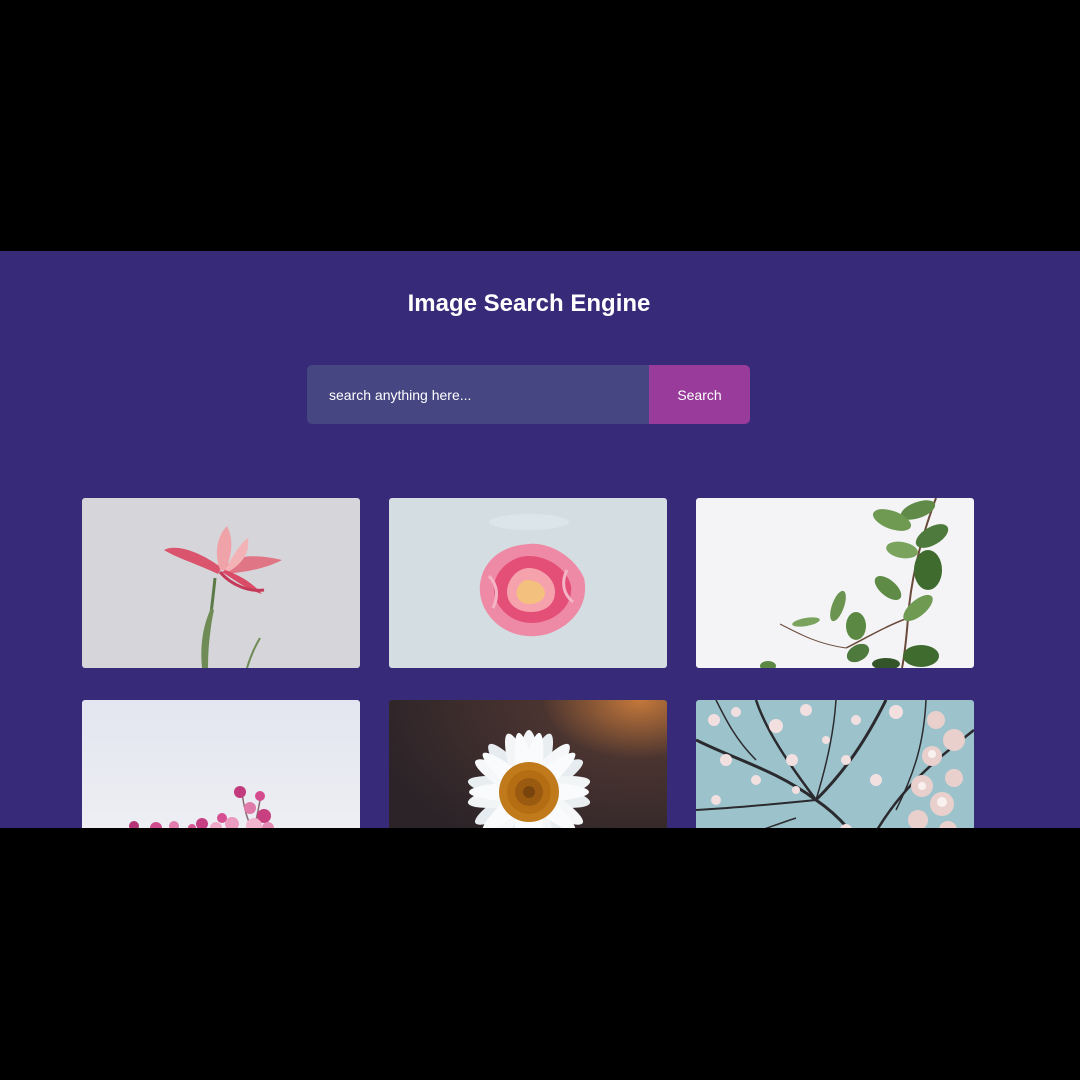 This screenshot has width=1080, height=1080. I want to click on page-title: Image Search Engine, so click(529, 303).